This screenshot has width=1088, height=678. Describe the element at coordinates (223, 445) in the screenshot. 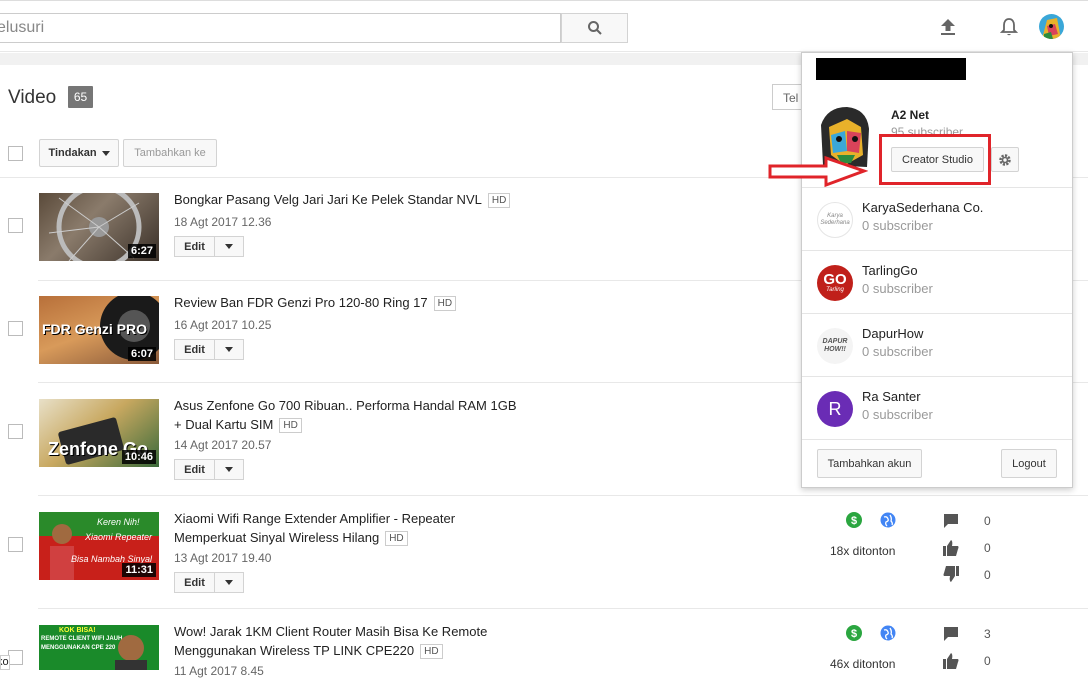

I see `video-date: 14 Agt 2017 20.57` at that location.